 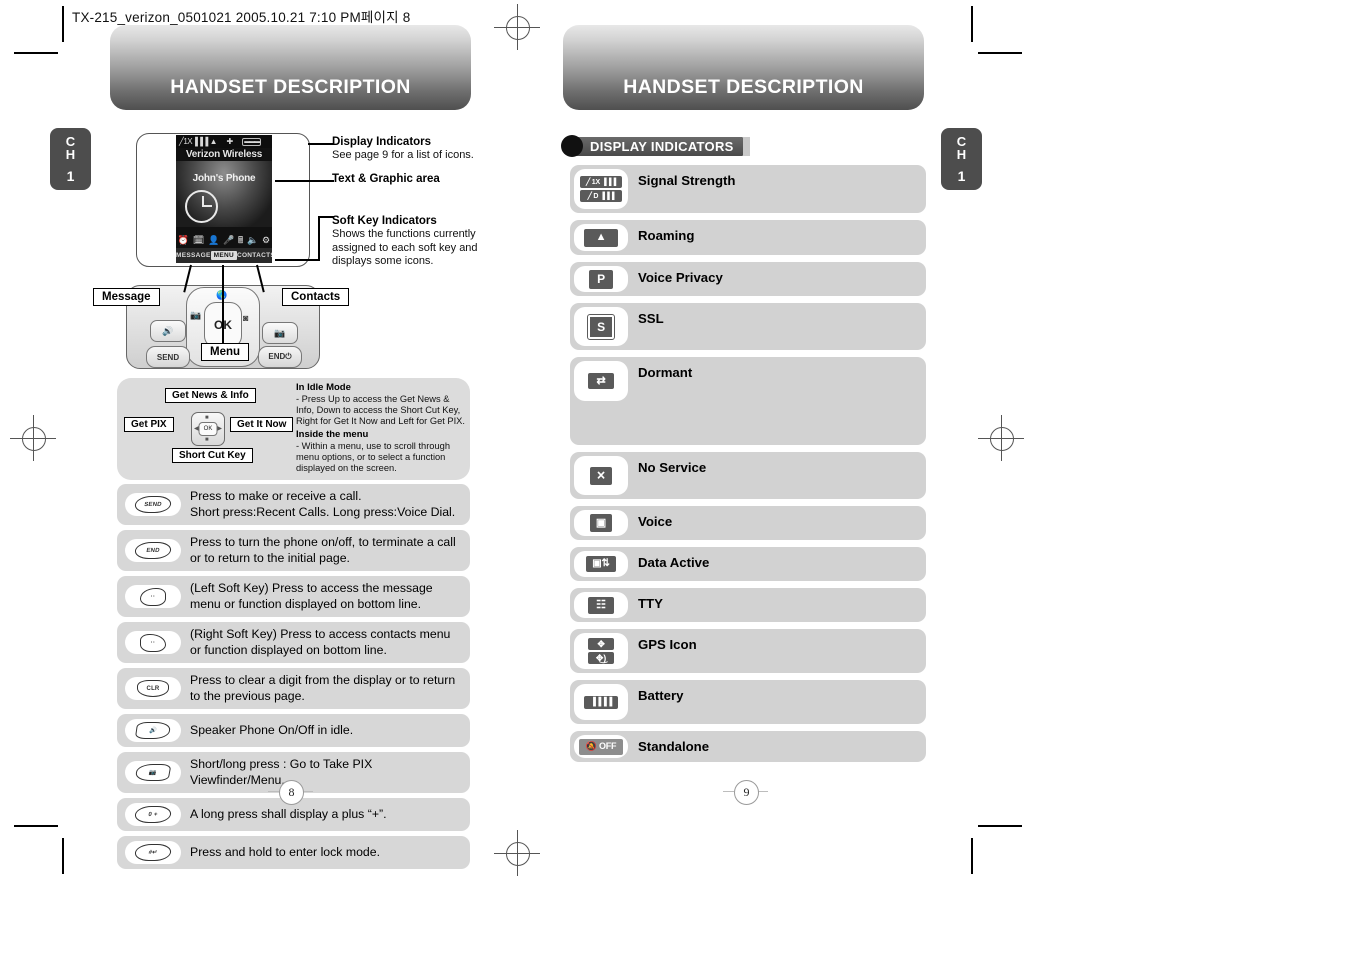 What do you see at coordinates (572, 146) in the screenshot?
I see `section-bullet-icon` at bounding box center [572, 146].